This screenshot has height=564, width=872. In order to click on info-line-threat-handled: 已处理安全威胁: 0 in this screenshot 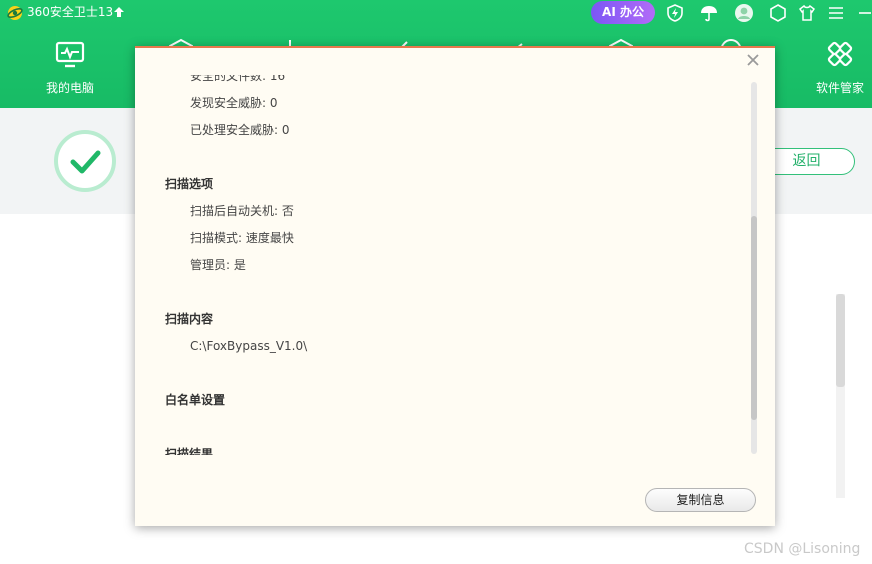, I will do `click(240, 130)`.